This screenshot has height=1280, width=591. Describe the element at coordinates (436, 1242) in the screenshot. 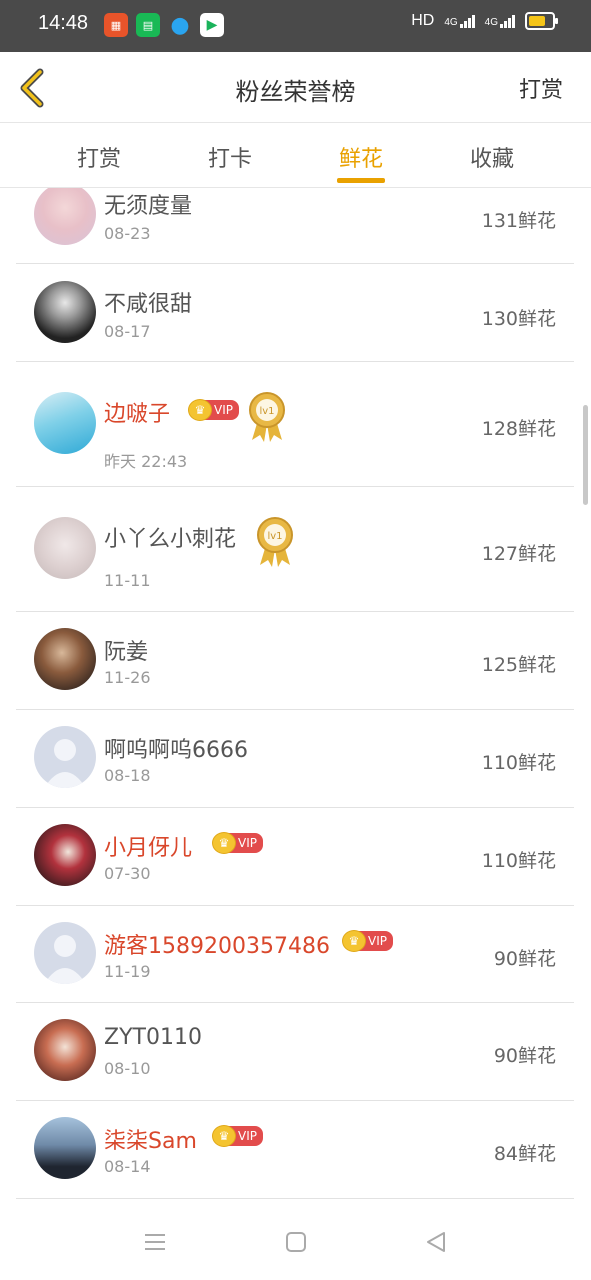

I see `back-triangle-icon` at that location.